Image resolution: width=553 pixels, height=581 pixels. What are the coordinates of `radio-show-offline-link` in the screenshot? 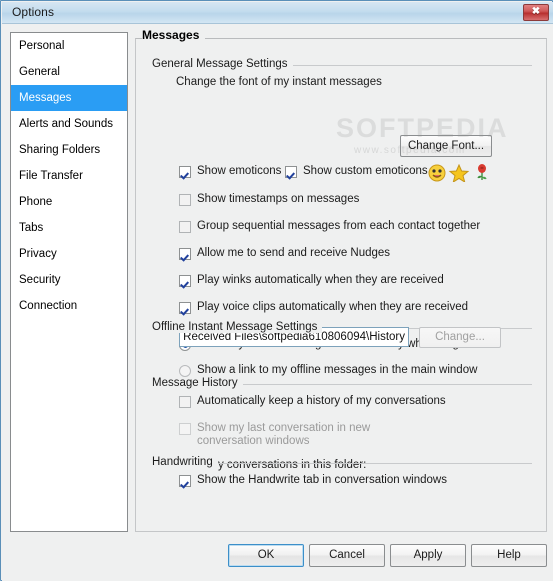 It's located at (185, 371).